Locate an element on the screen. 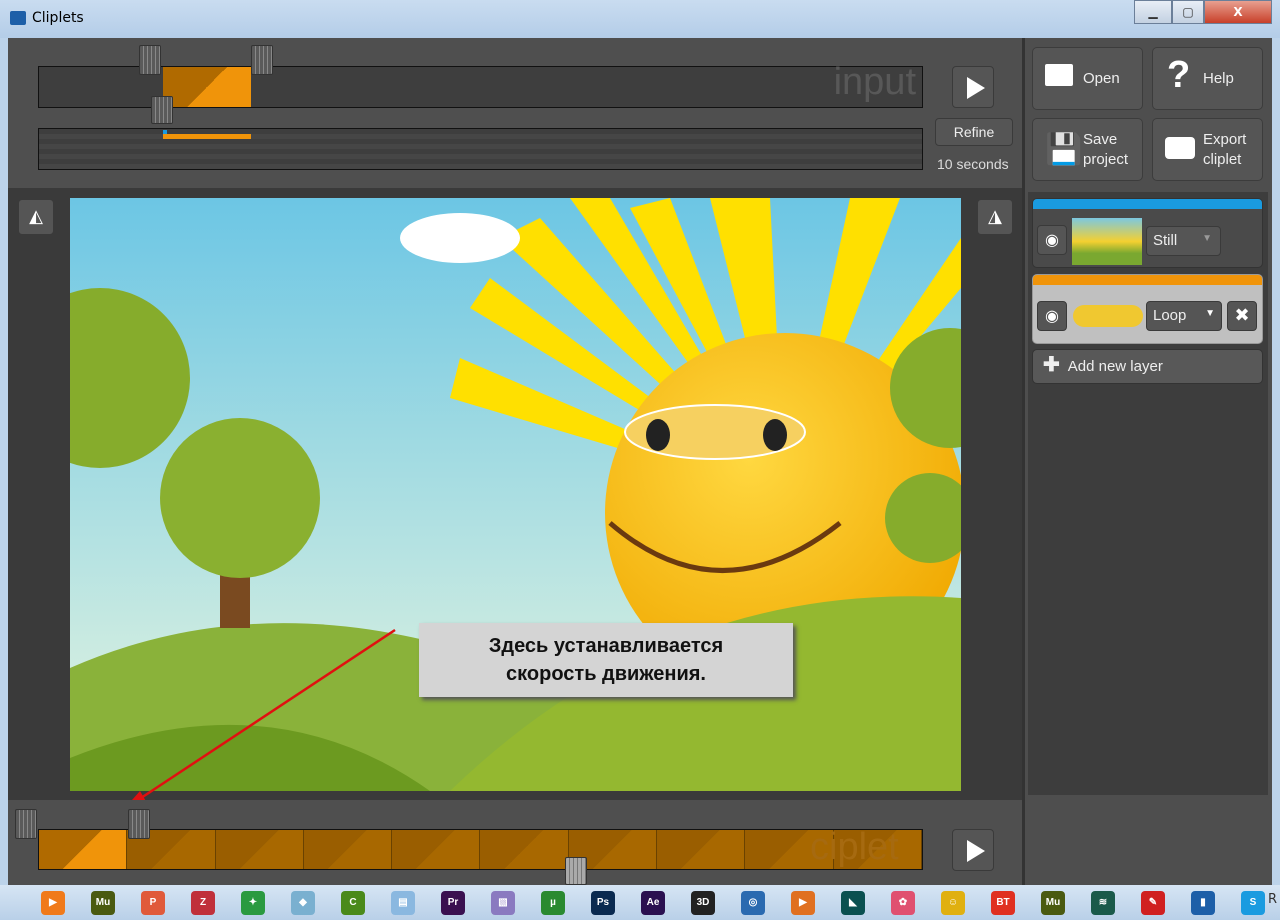 This screenshot has height=920, width=1280. app-icon: ◆ is located at coordinates (303, 902).